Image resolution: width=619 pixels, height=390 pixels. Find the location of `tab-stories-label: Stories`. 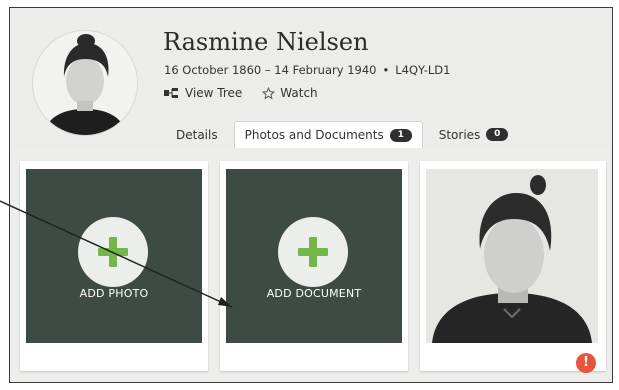

tab-stories-label: Stories is located at coordinates (459, 134).